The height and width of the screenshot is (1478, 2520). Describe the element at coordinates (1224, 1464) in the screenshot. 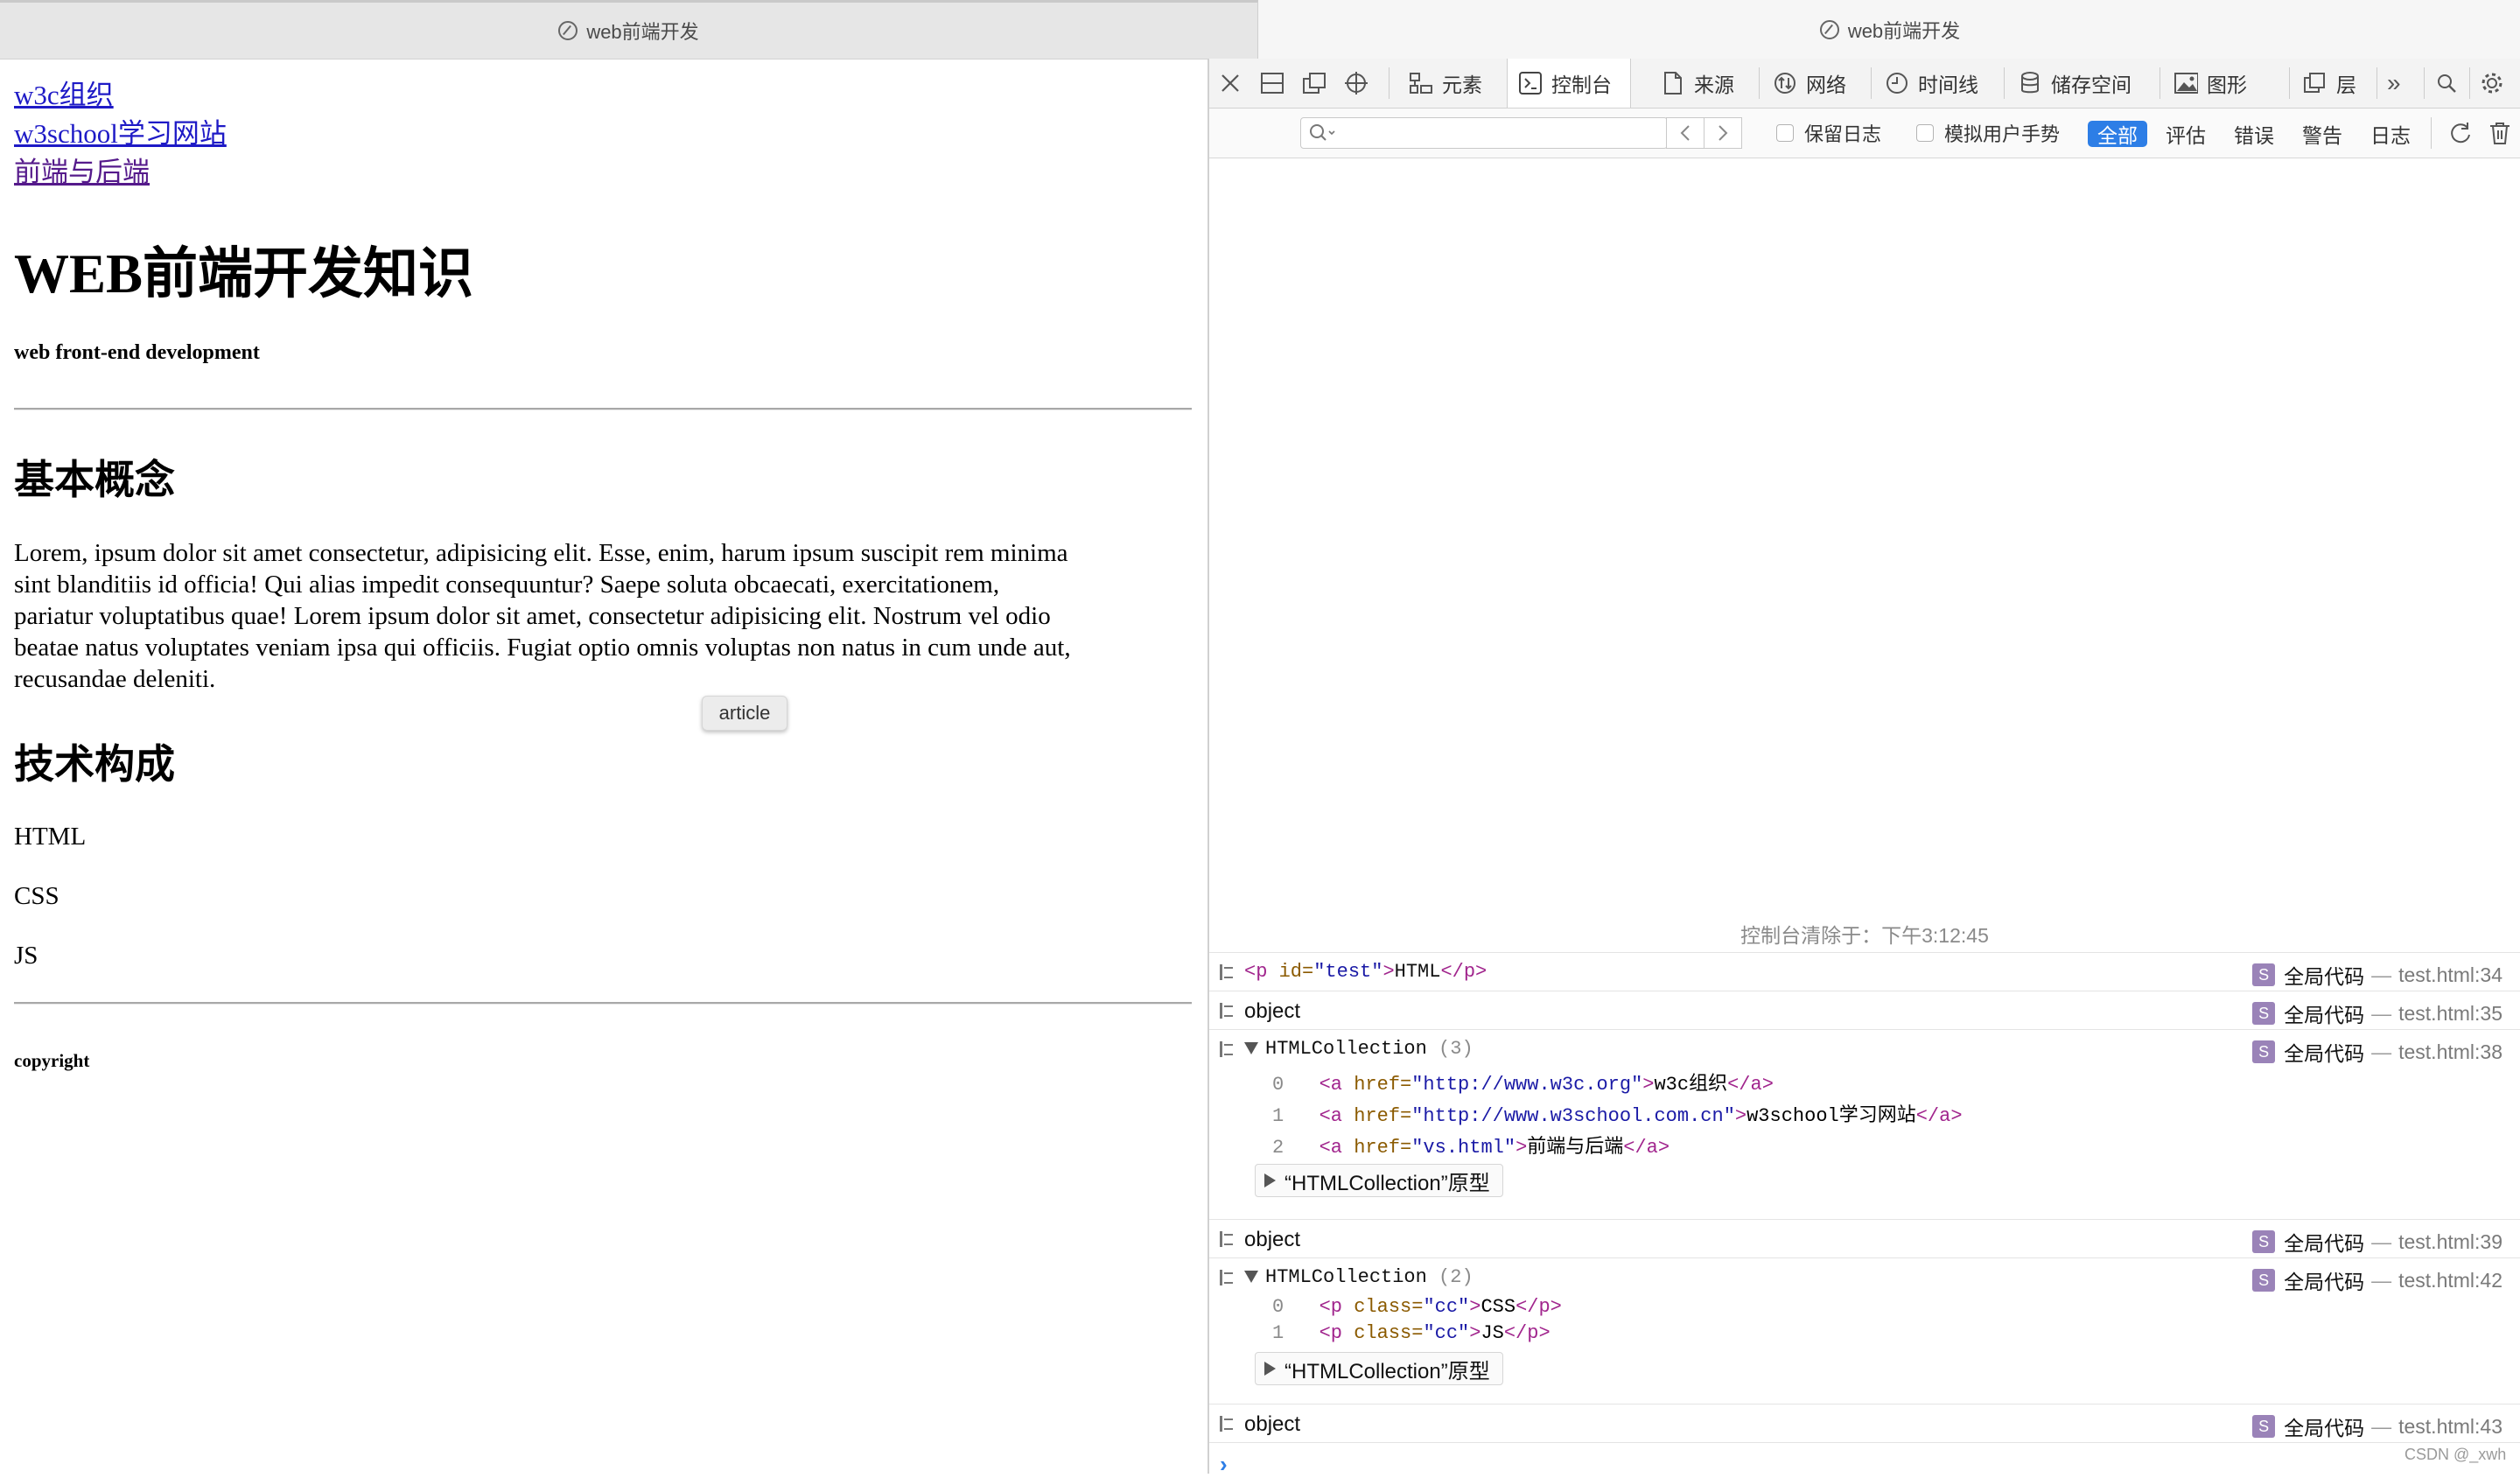

I see `console-prompt: ›` at that location.